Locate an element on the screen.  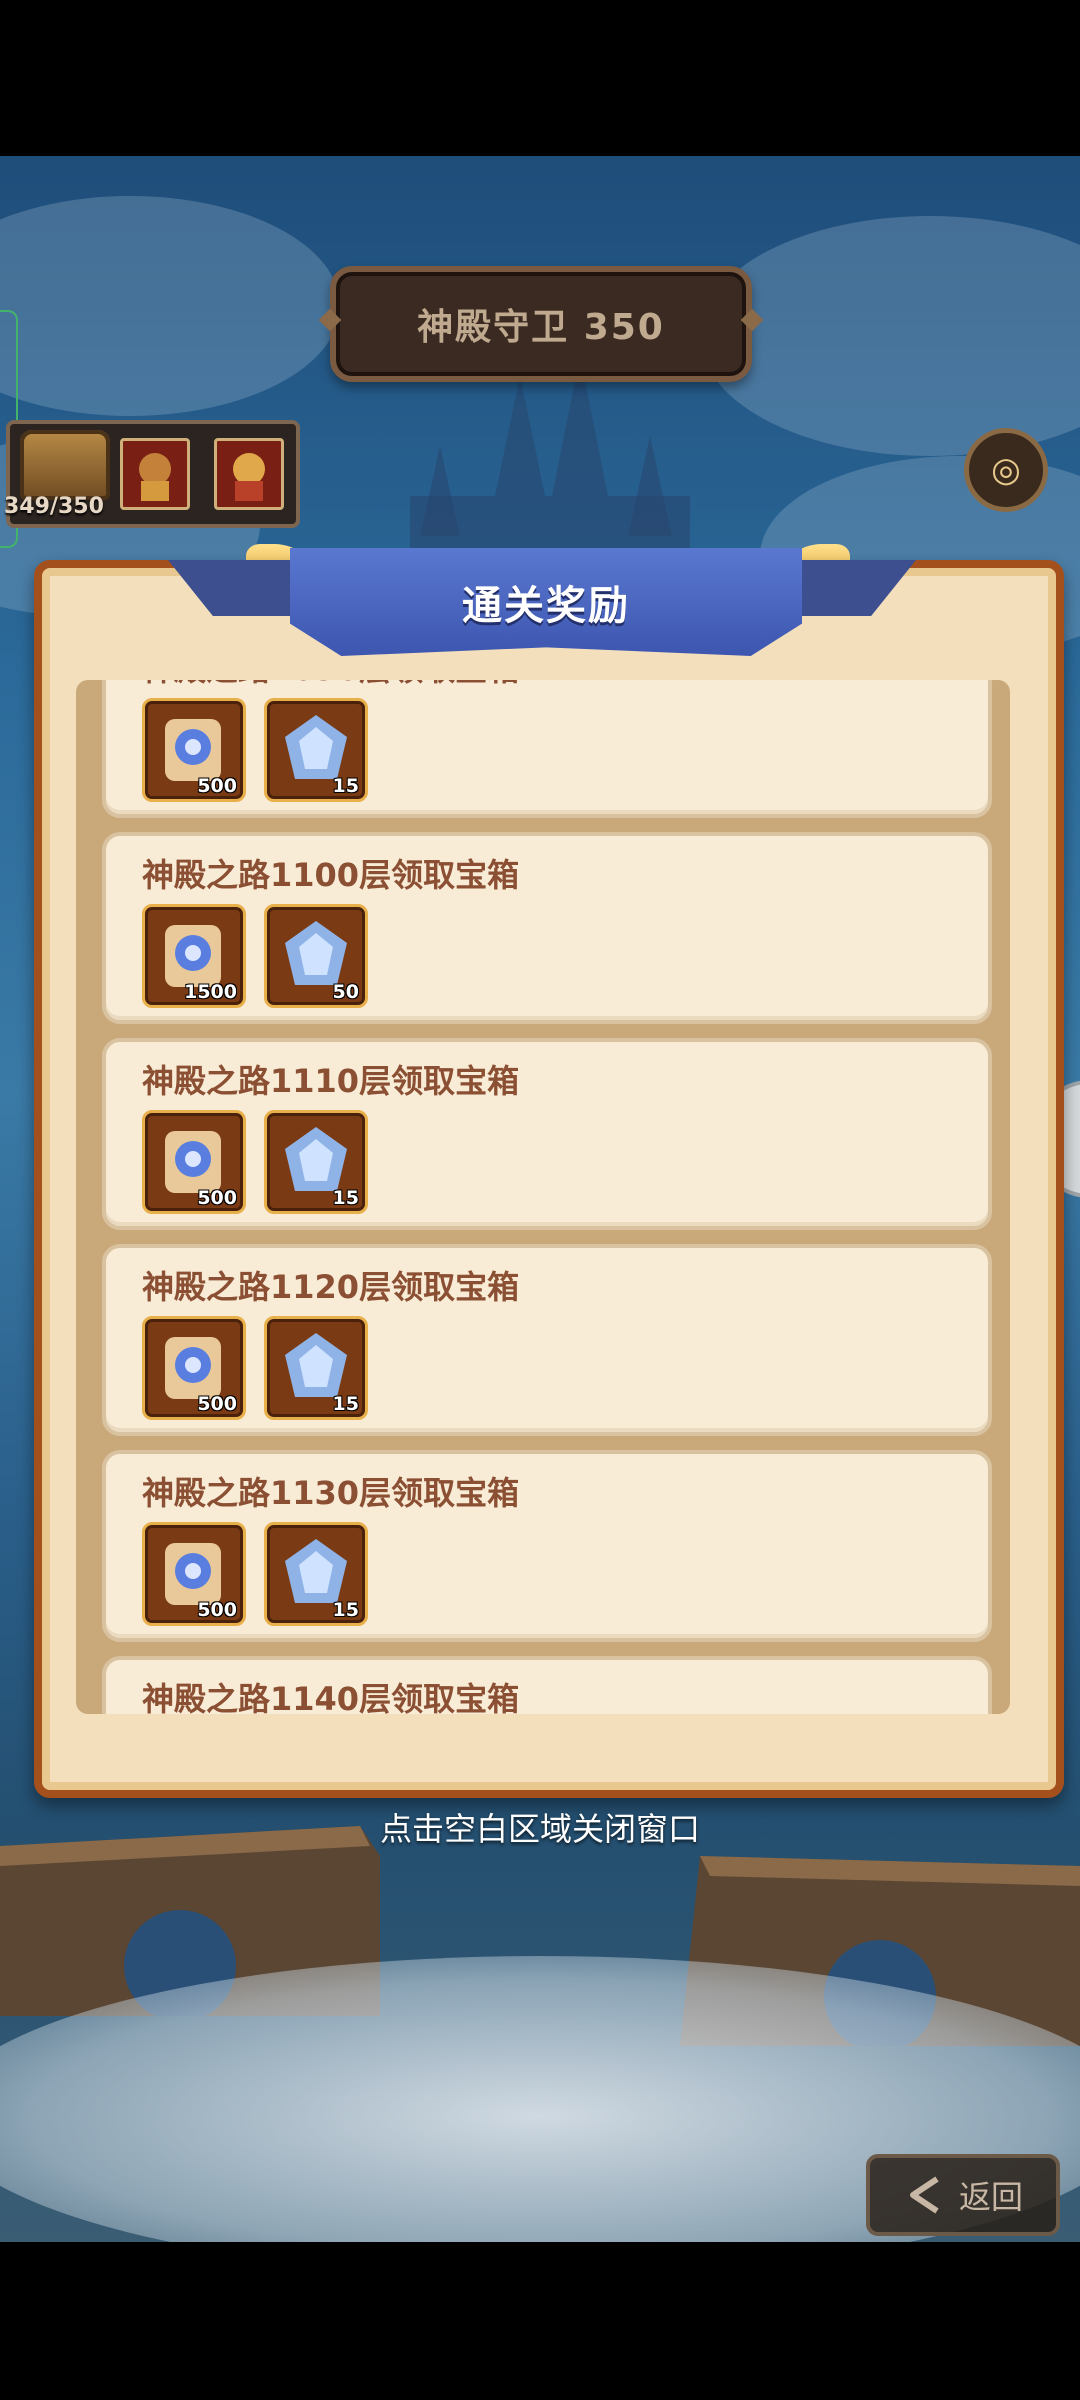
medal-icon: ◎ is located at coordinates (1006, 470).